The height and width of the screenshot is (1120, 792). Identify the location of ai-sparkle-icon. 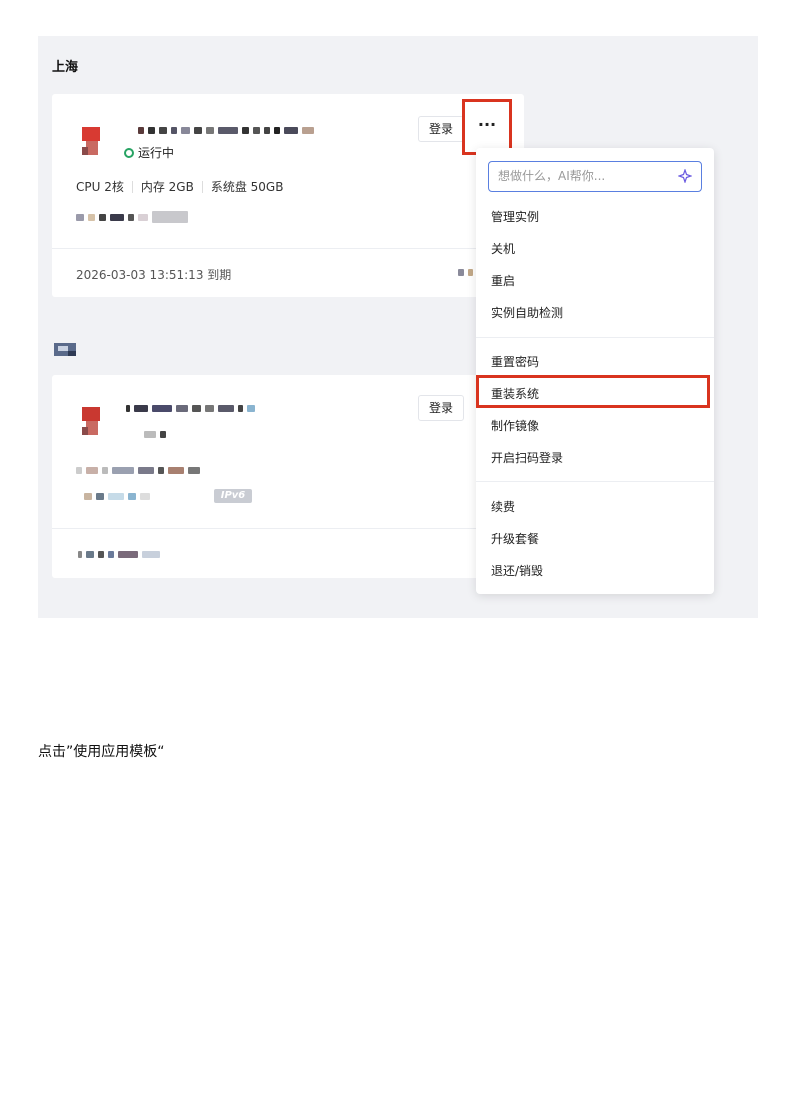
(685, 176).